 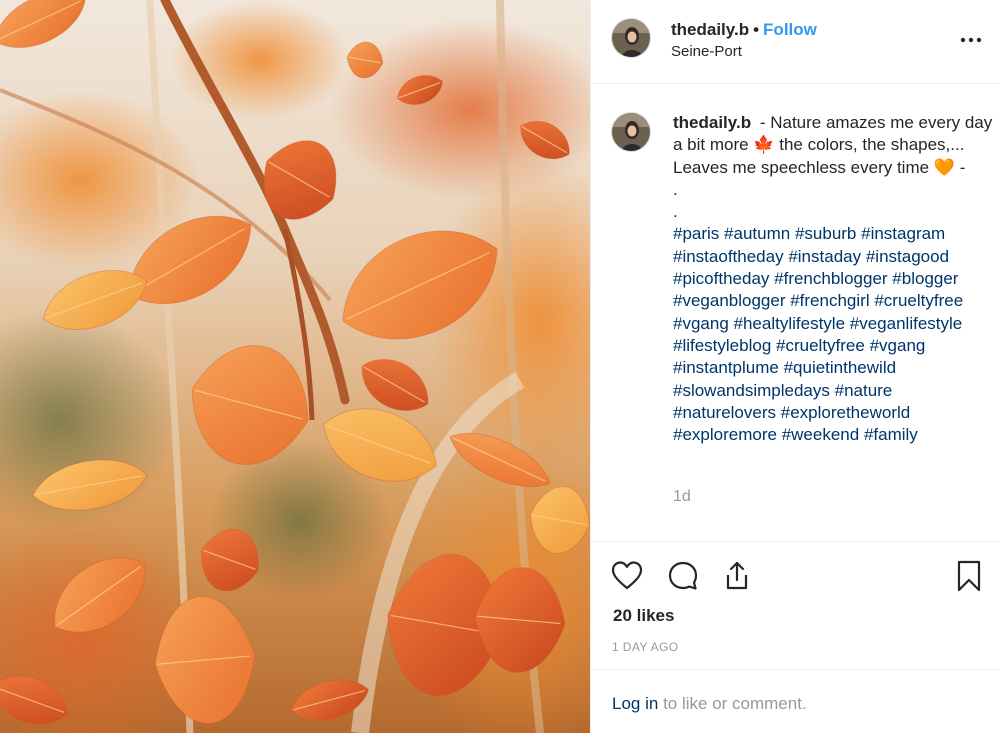 I want to click on hashtag-link: #instantplume, so click(x=726, y=367).